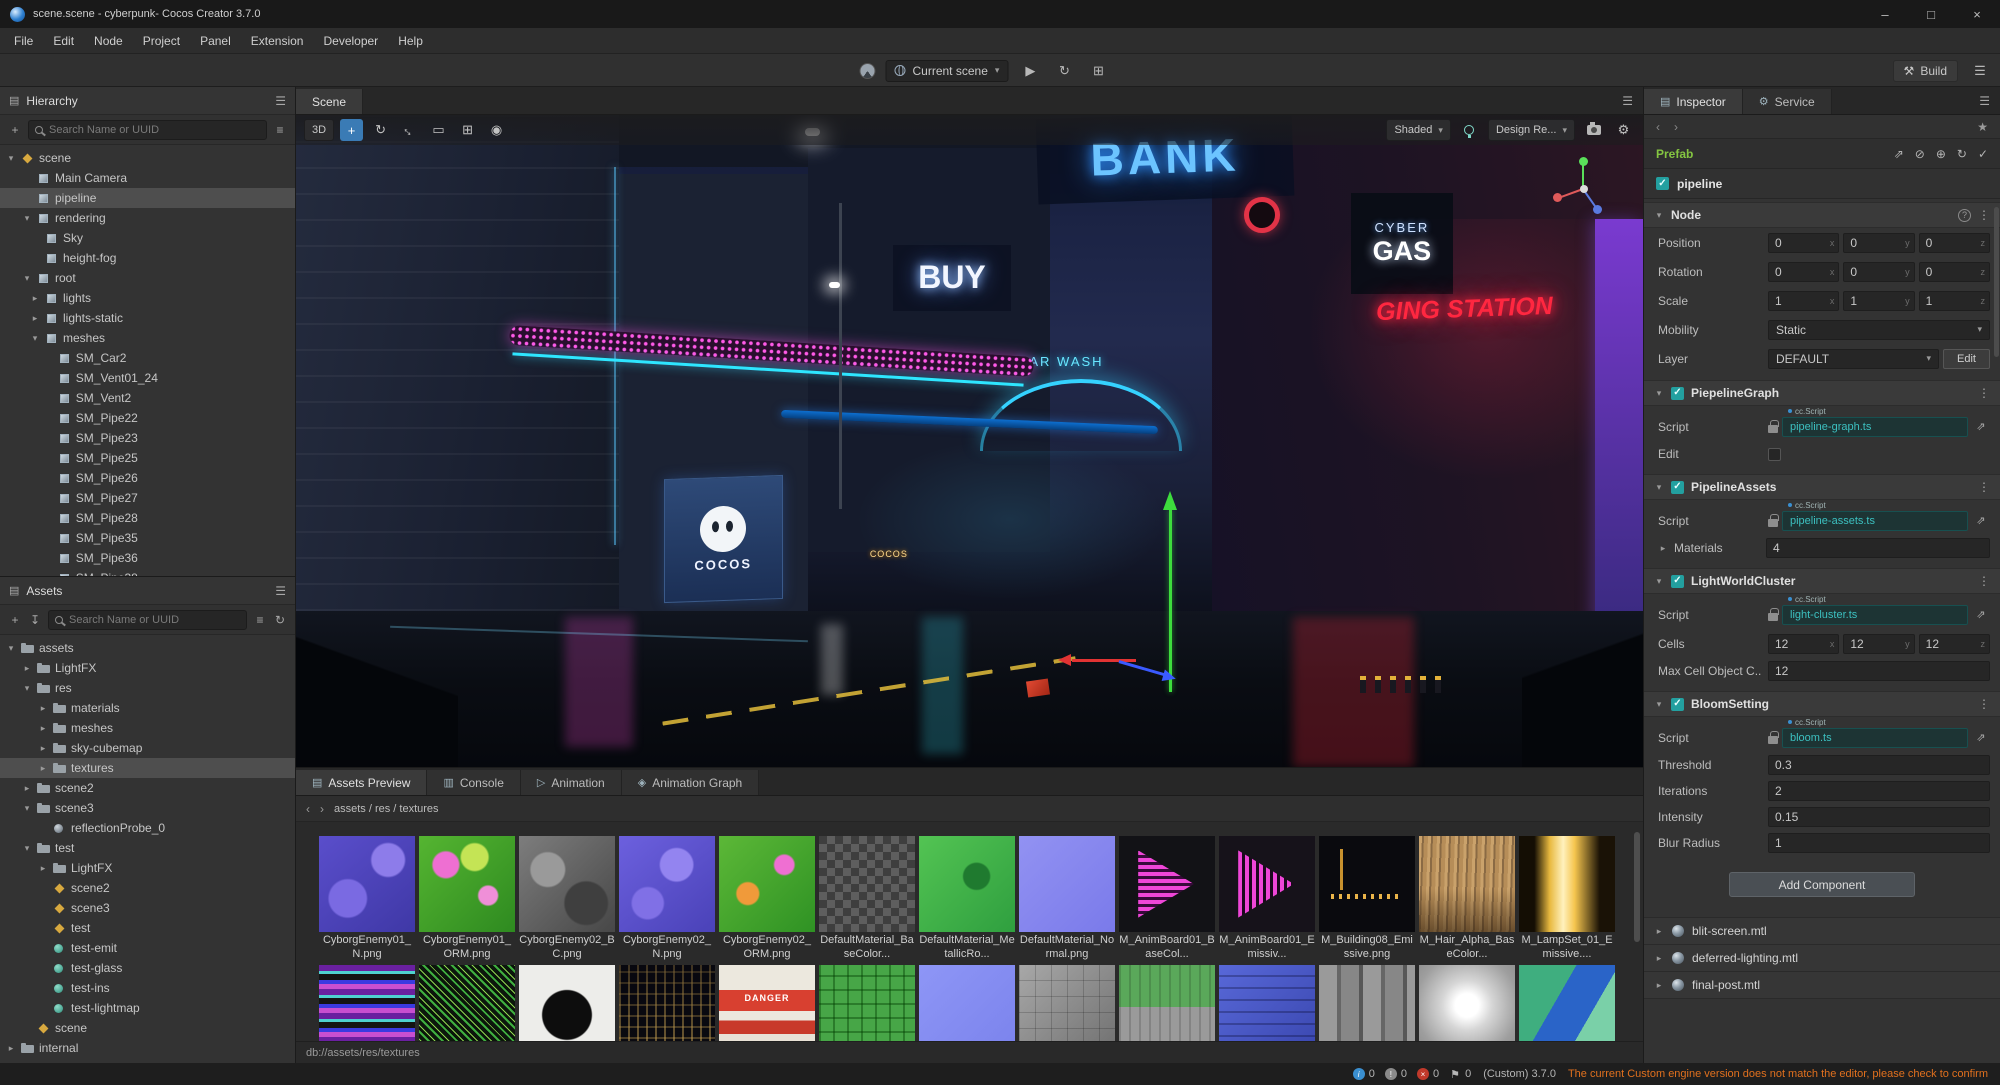  Describe the element at coordinates (1627, 101) in the screenshot. I see `scene-panel-menu-icon: ☰` at that location.